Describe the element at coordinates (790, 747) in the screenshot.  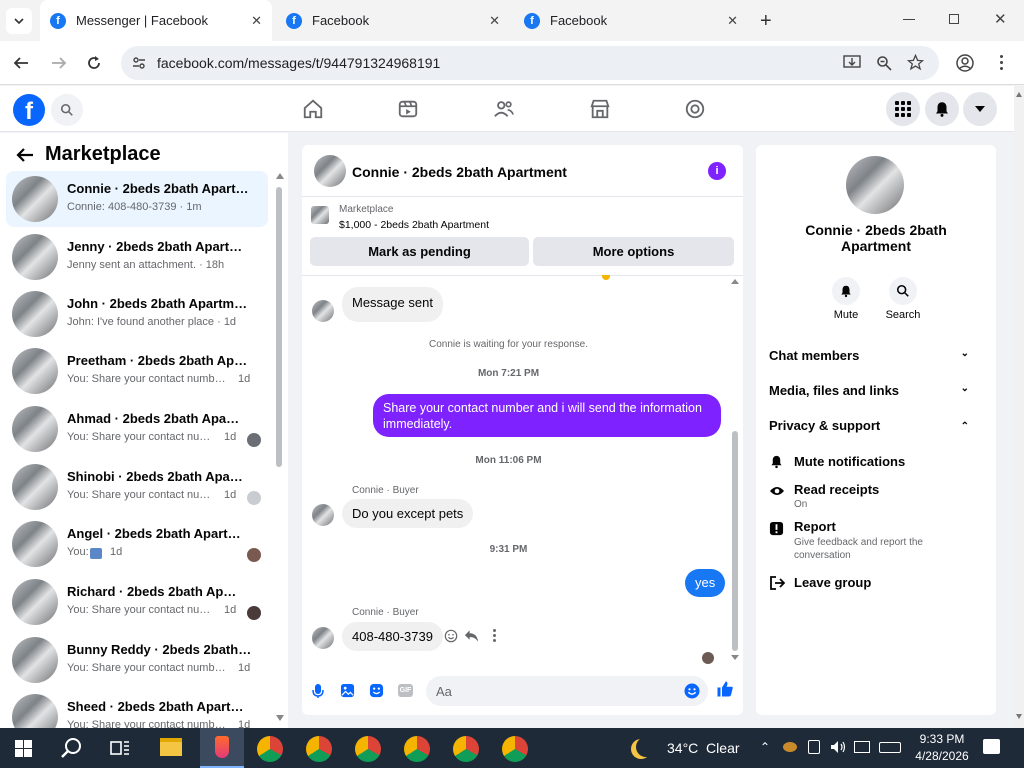
I see `tray-app-icon` at that location.